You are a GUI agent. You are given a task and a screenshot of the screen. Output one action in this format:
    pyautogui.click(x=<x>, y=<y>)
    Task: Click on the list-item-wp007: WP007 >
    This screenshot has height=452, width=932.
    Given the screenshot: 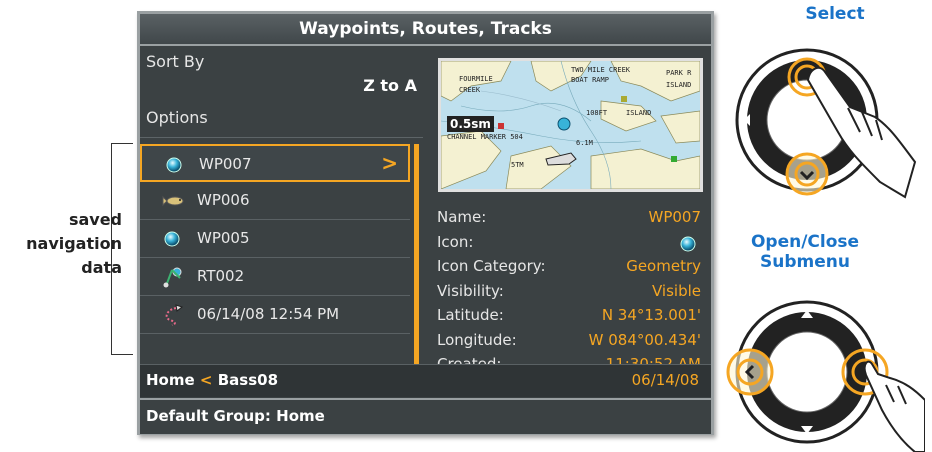 What is the action you would take?
    pyautogui.click(x=275, y=163)
    